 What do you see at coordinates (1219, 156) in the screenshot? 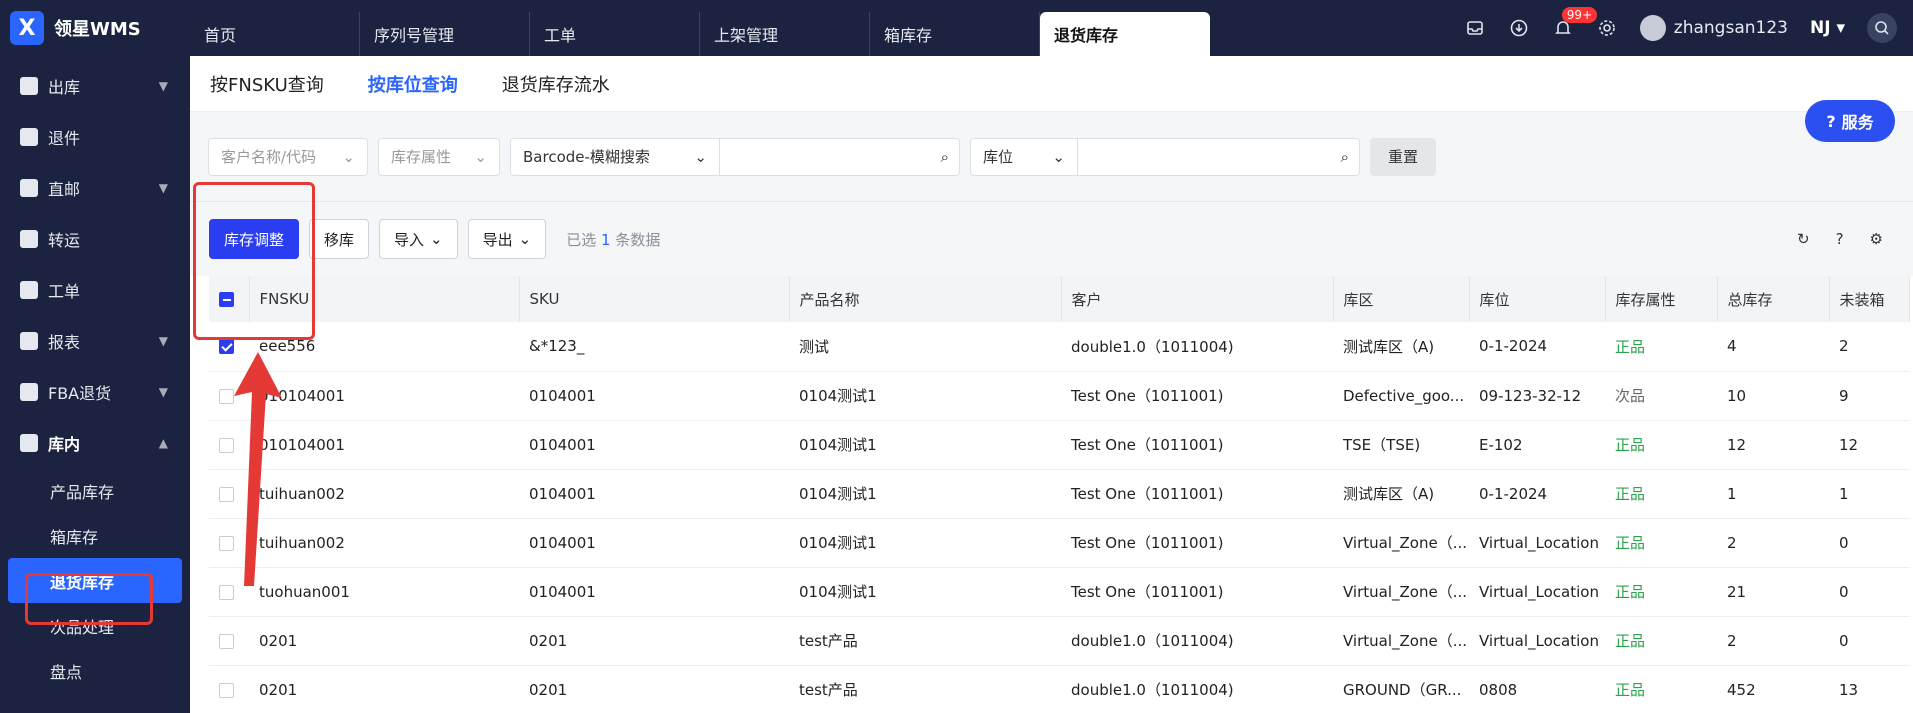
I see `location-input: ⌕` at bounding box center [1219, 156].